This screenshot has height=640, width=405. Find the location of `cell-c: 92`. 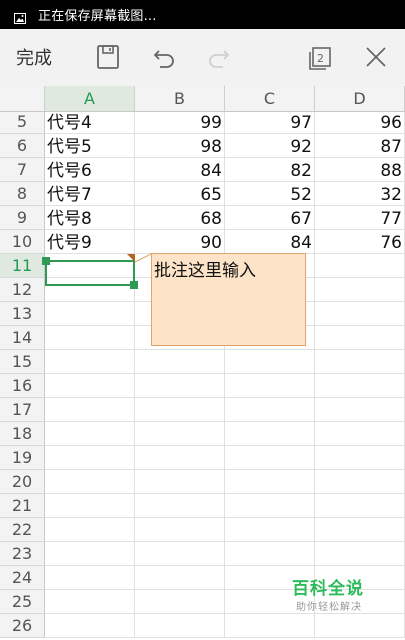

cell-c: 92 is located at coordinates (270, 146).